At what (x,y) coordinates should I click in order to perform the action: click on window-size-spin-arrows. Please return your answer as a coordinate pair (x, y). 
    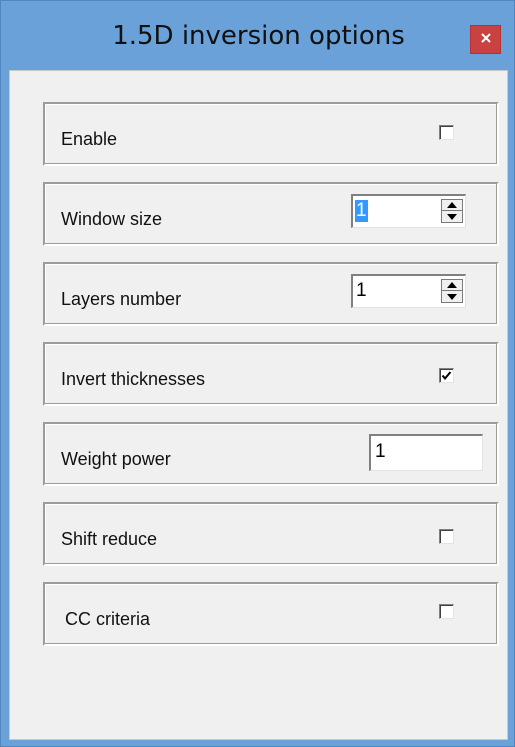
    Looking at the image, I should click on (452, 211).